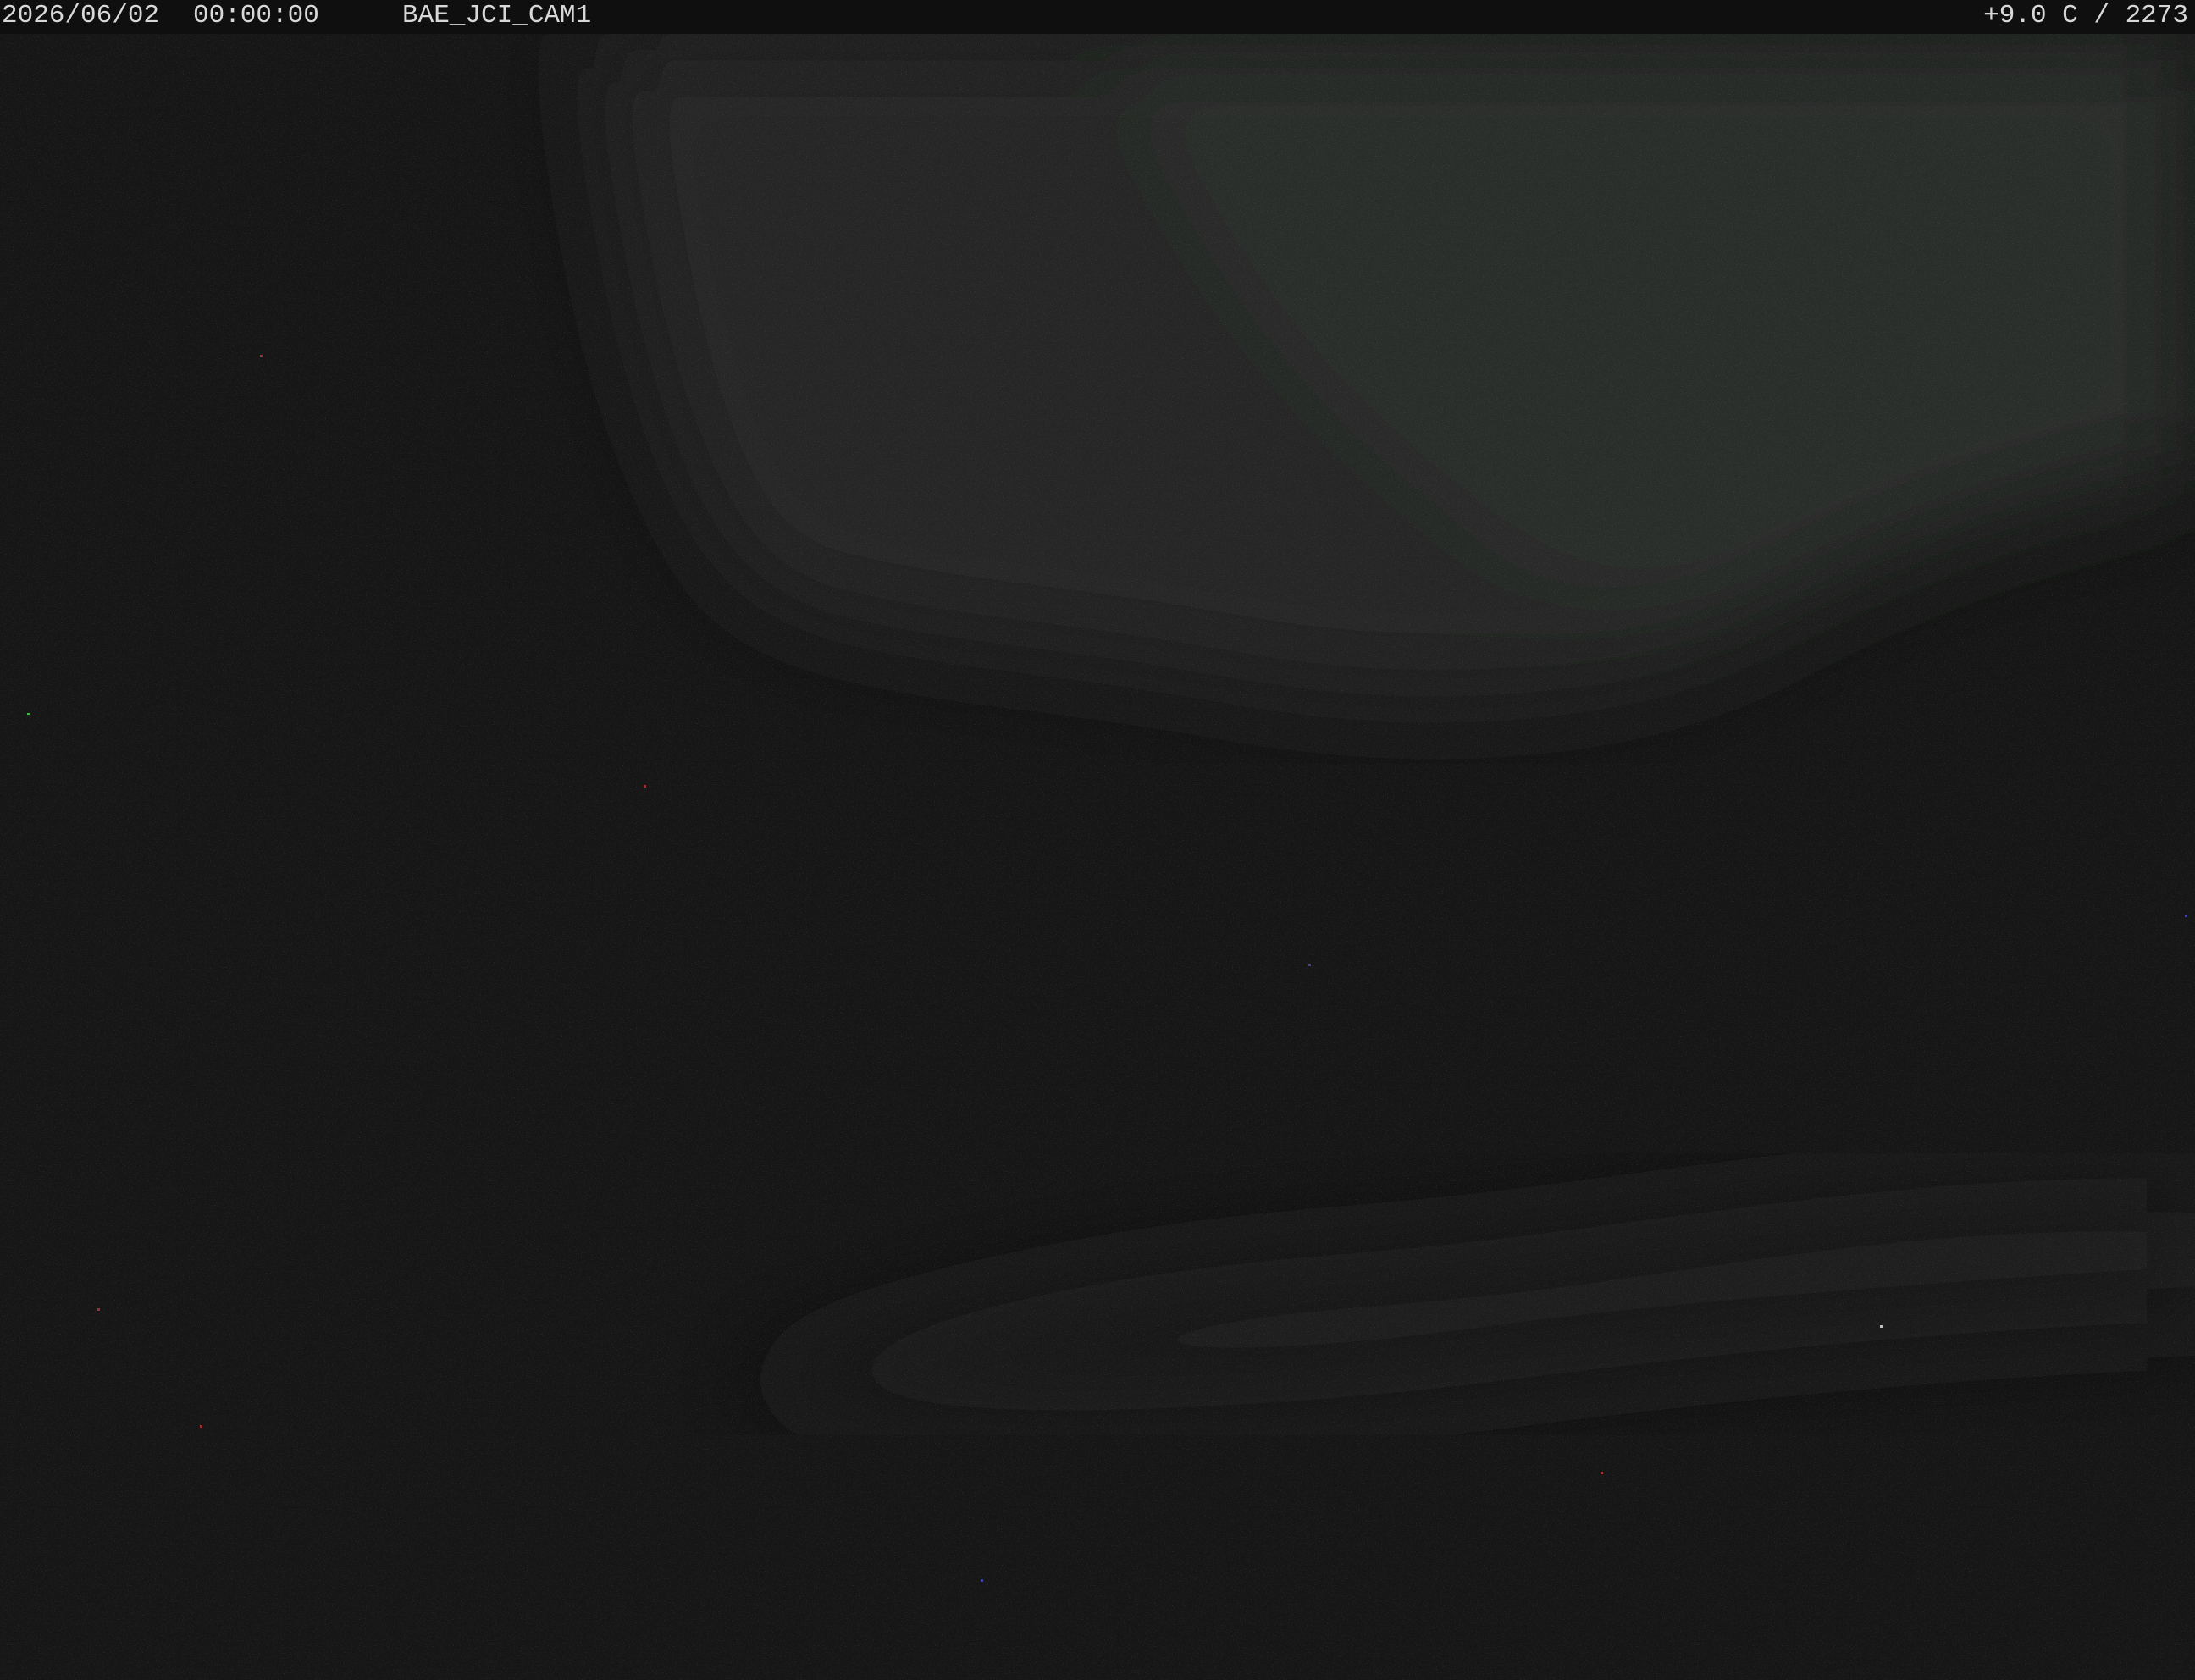 The image size is (2195, 1680). I want to click on temperature-altitude-readout: +9.0 C / 2273, so click(2085, 15).